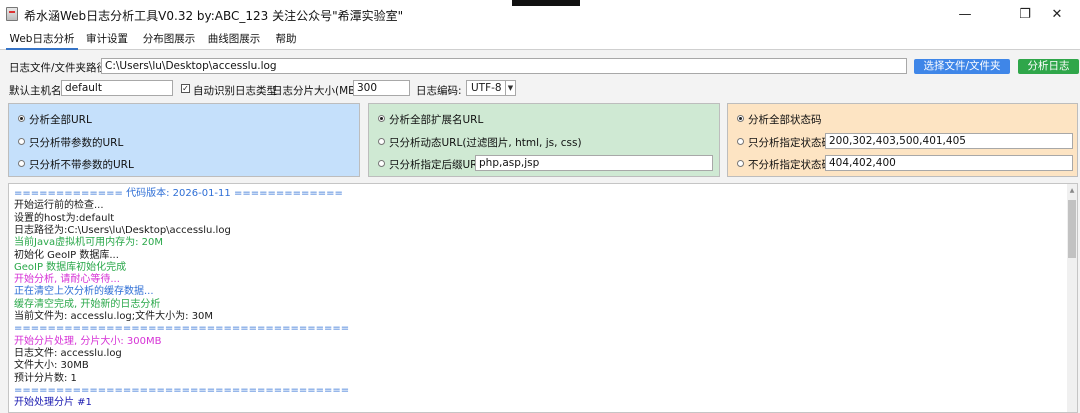 The height and width of the screenshot is (413, 1080). I want to click on tab-web-log-analysis: Web日志分析, so click(42, 39).